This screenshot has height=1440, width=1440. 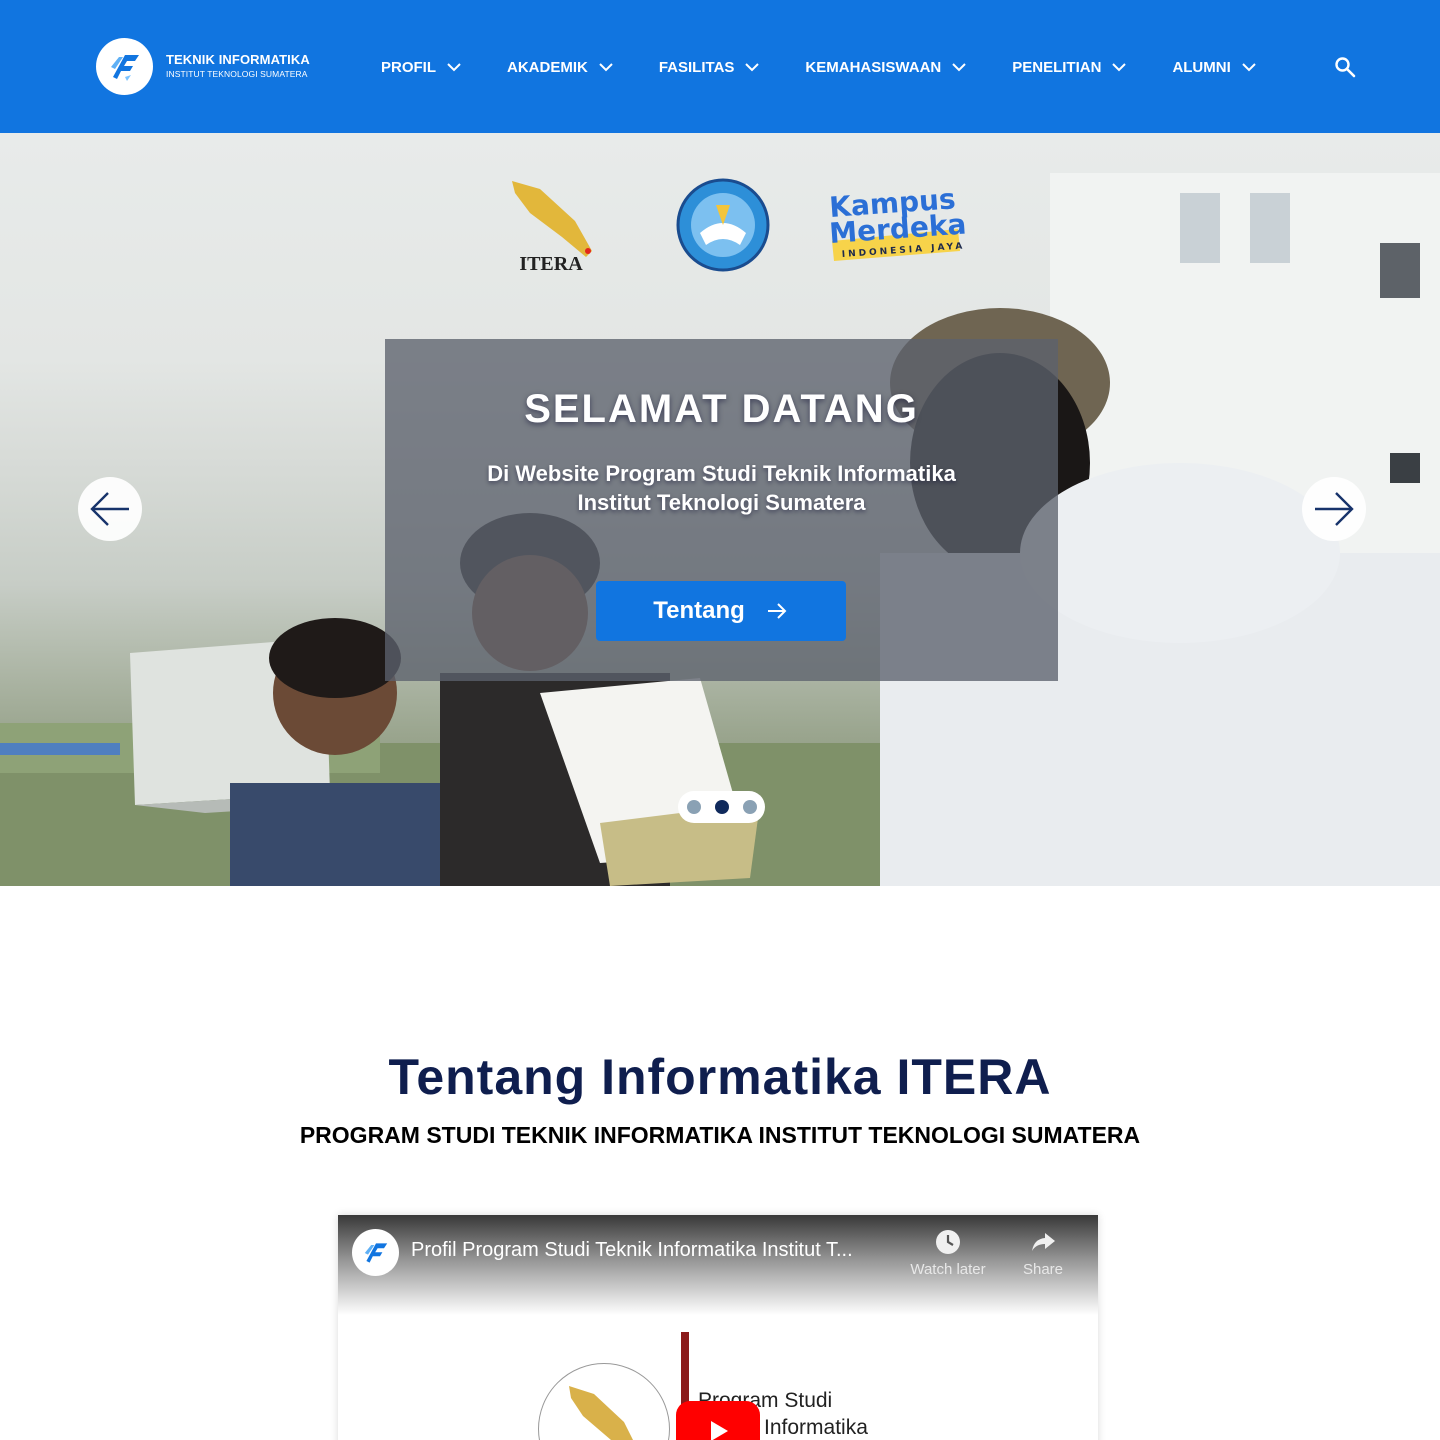 I want to click on nav-item-fasilitas: FASILITAS, so click(x=710, y=67).